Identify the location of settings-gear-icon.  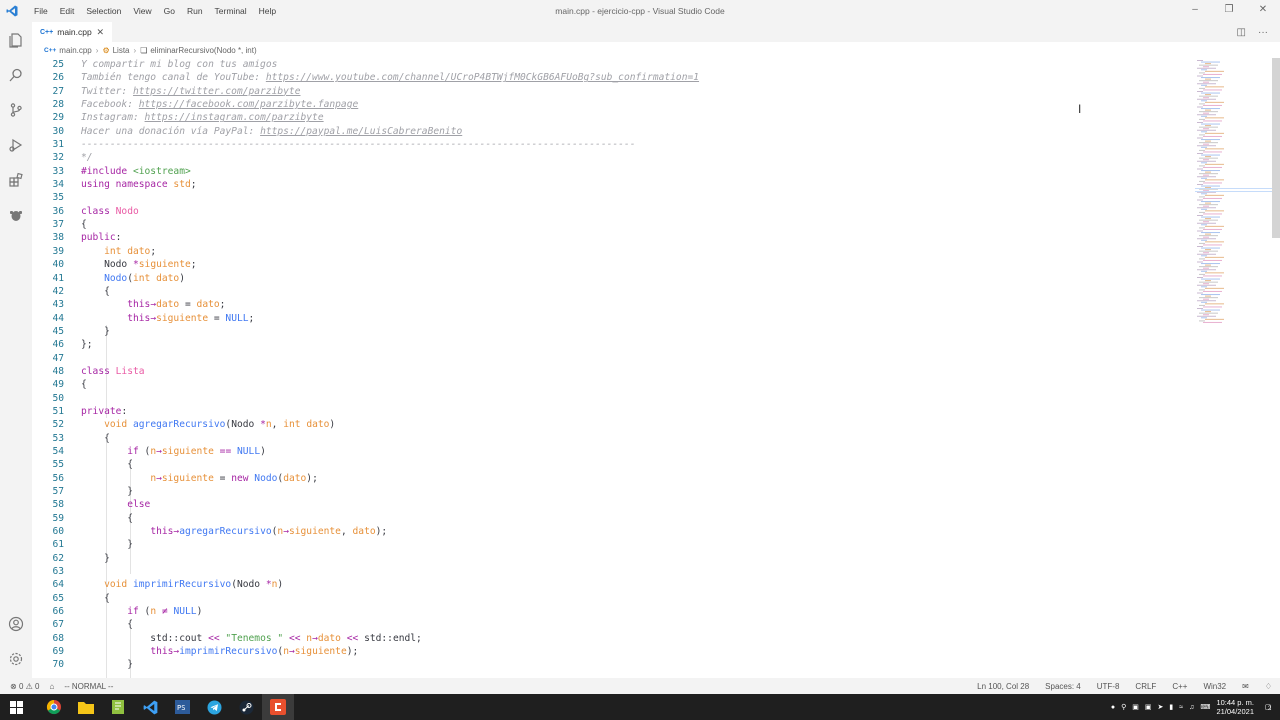
(16, 658).